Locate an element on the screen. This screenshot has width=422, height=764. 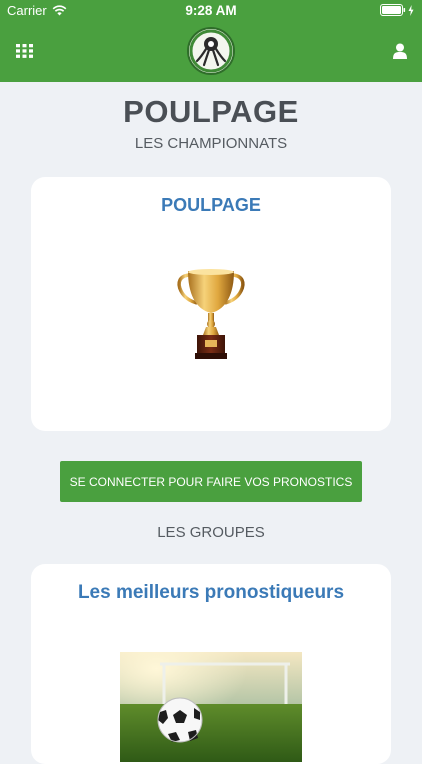
section-title-groups: LES GROUPES is located at coordinates (211, 532).